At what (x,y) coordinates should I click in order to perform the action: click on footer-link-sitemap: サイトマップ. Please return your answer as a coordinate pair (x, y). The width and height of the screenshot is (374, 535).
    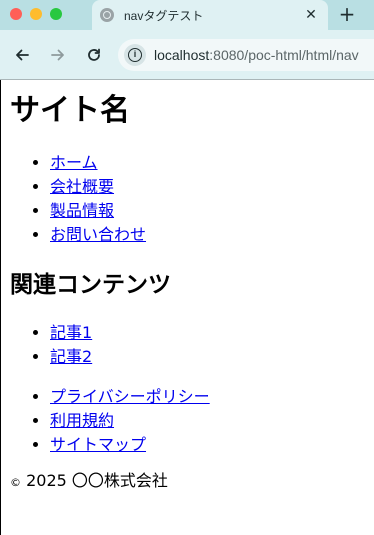
    Looking at the image, I should click on (98, 444).